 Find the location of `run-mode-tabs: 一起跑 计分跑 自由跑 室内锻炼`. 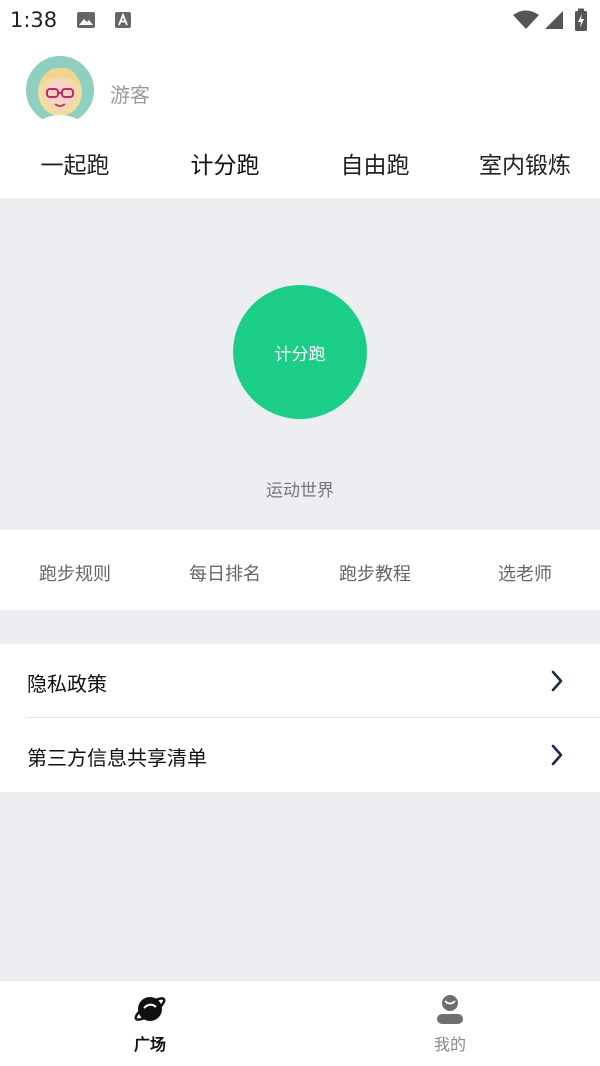

run-mode-tabs: 一起跑 计分跑 自由跑 室内锻炼 is located at coordinates (300, 169).